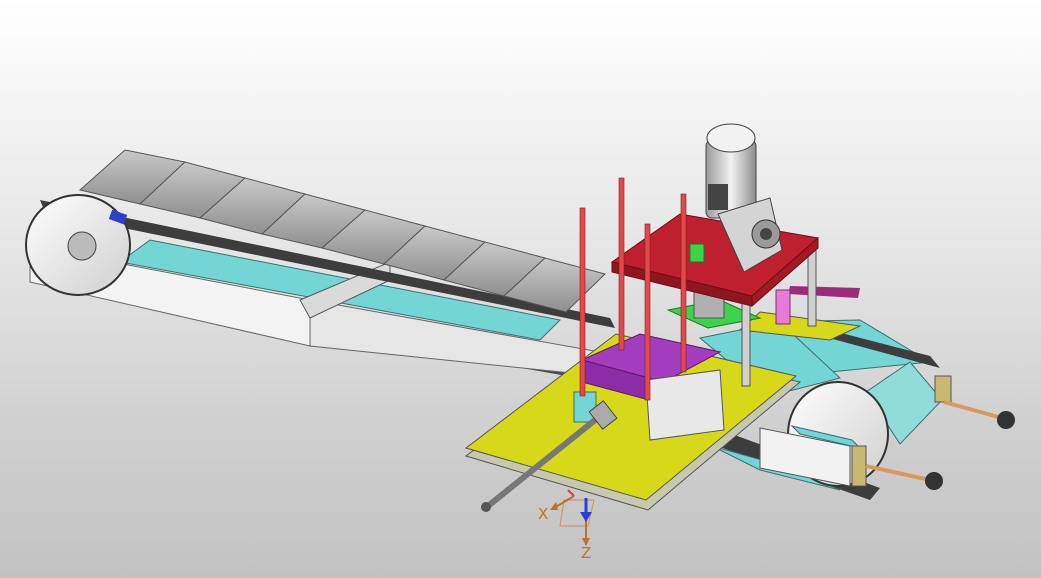 This screenshot has height=578, width=1041. What do you see at coordinates (898, 473) in the screenshot?
I see `adjust-rod-lower` at bounding box center [898, 473].